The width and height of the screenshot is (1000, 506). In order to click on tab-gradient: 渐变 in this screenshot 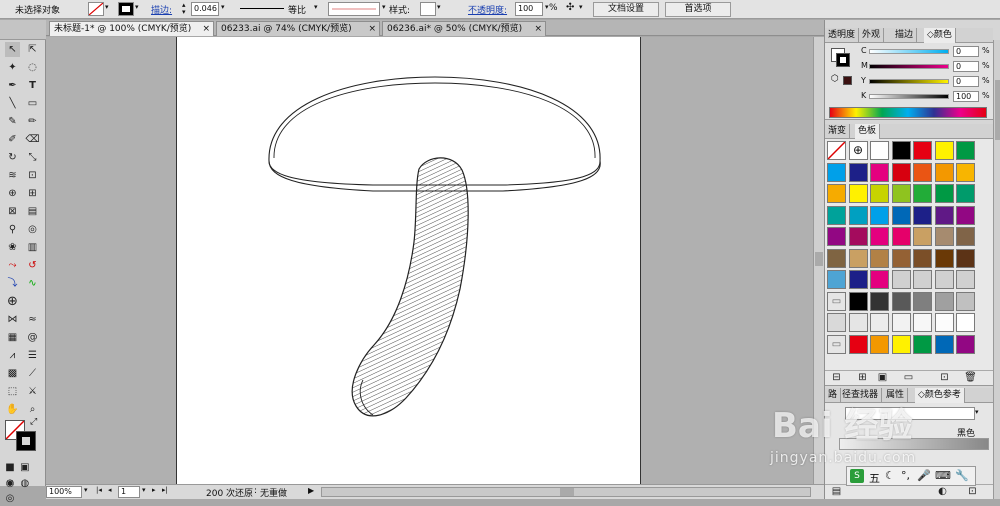, I will do `click(838, 131)`.